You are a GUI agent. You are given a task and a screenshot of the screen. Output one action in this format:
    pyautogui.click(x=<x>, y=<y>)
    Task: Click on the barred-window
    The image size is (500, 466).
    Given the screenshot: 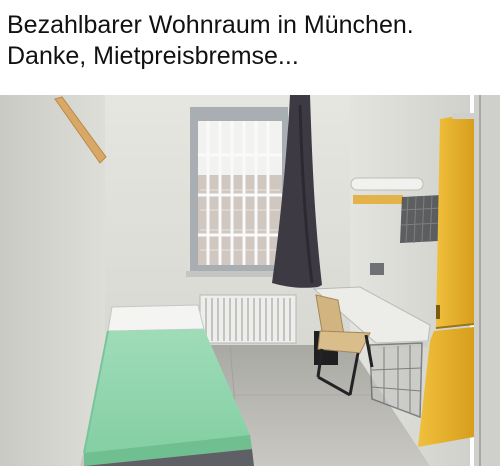 What is the action you would take?
    pyautogui.click(x=238, y=192)
    